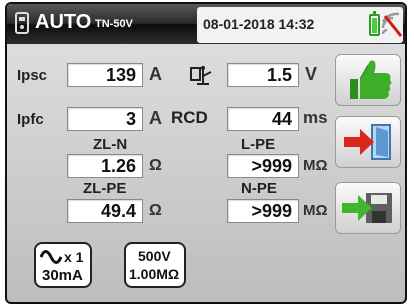  What do you see at coordinates (259, 24) in the screenshot?
I see `datetime-label: 08-01-2018 14:32` at bounding box center [259, 24].